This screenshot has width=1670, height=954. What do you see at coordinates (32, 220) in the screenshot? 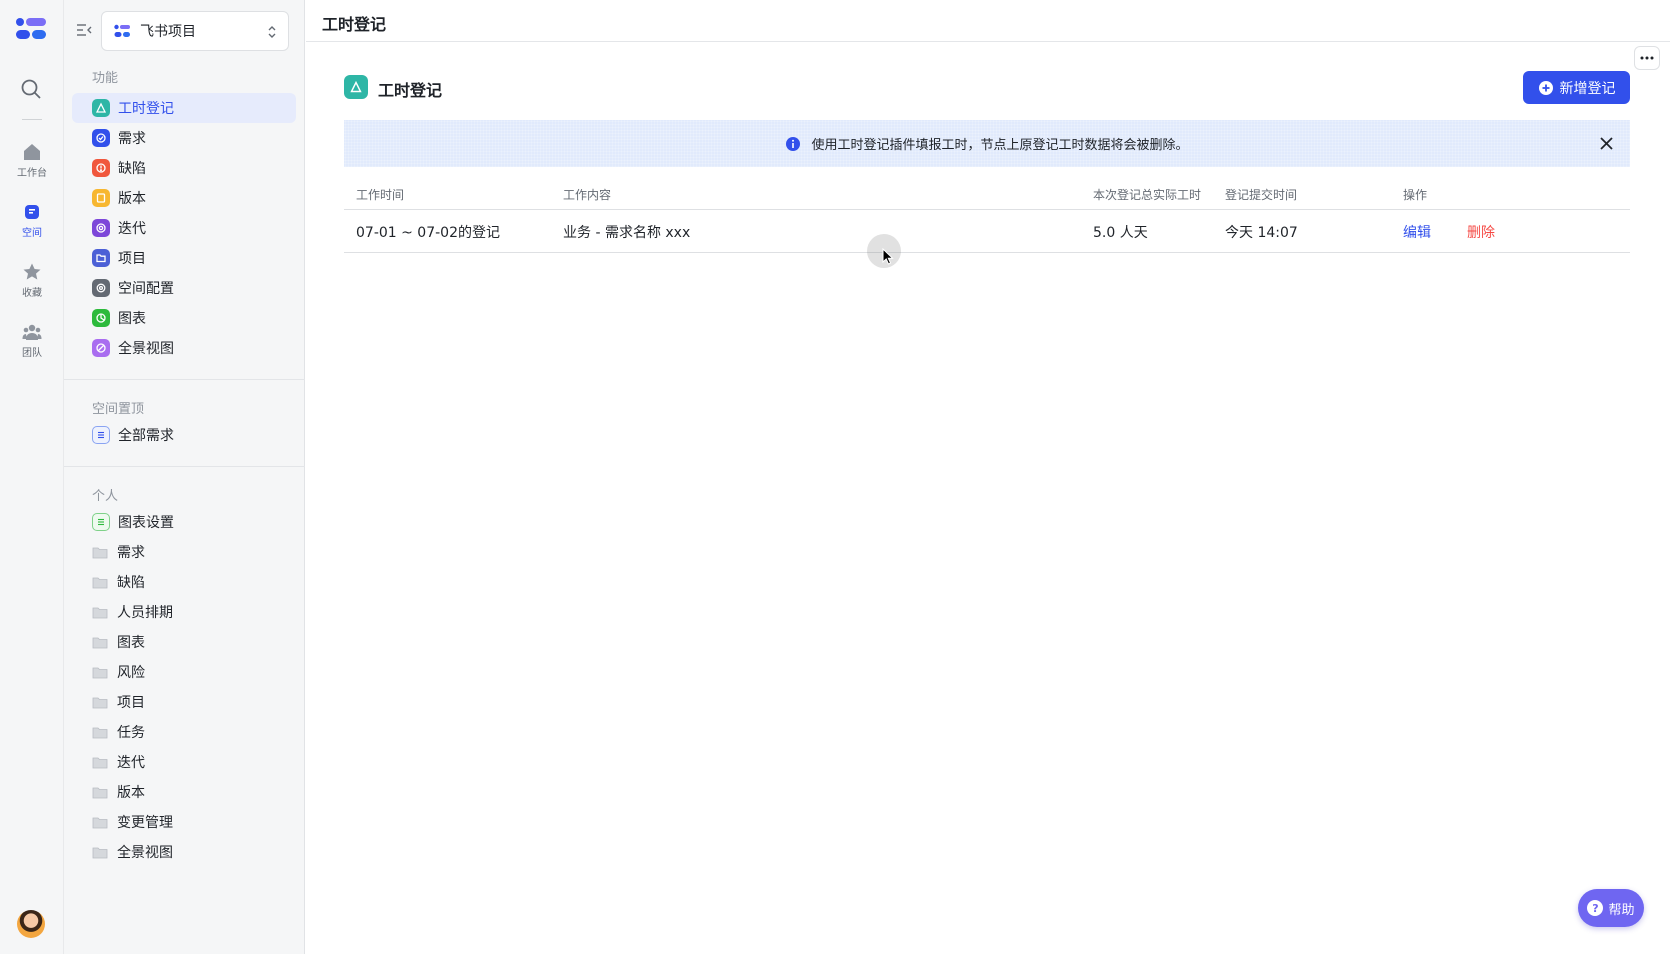
I see `rail-item-space: 空间` at bounding box center [32, 220].